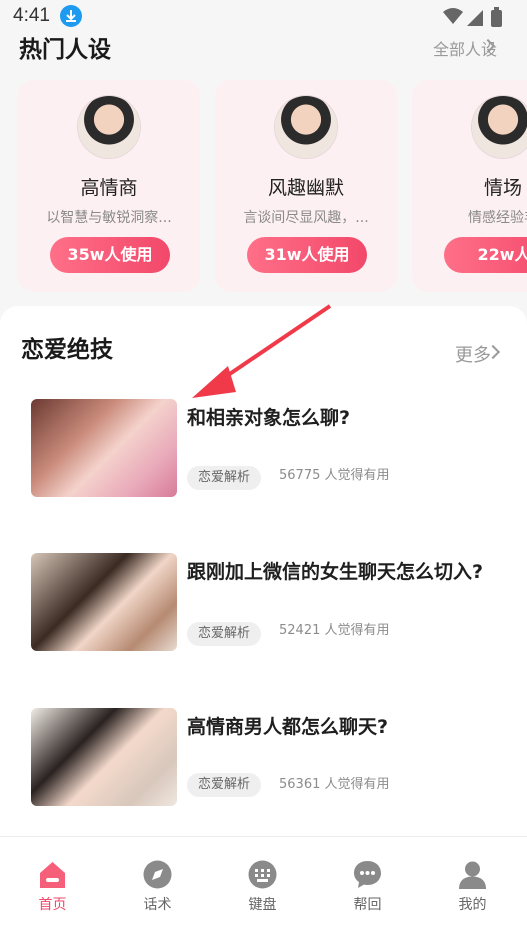 This screenshot has width=527, height=936. What do you see at coordinates (266, 758) in the screenshot?
I see `article-item: 高情商男人都怎么聊天? 恋爱解析 56361 人觉得有用` at bounding box center [266, 758].